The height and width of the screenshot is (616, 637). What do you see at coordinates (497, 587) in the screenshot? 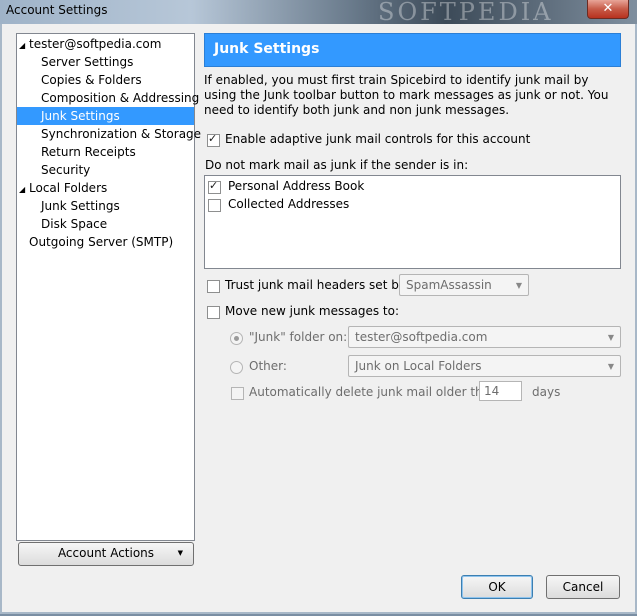
I see `ok-button: OK` at bounding box center [497, 587].